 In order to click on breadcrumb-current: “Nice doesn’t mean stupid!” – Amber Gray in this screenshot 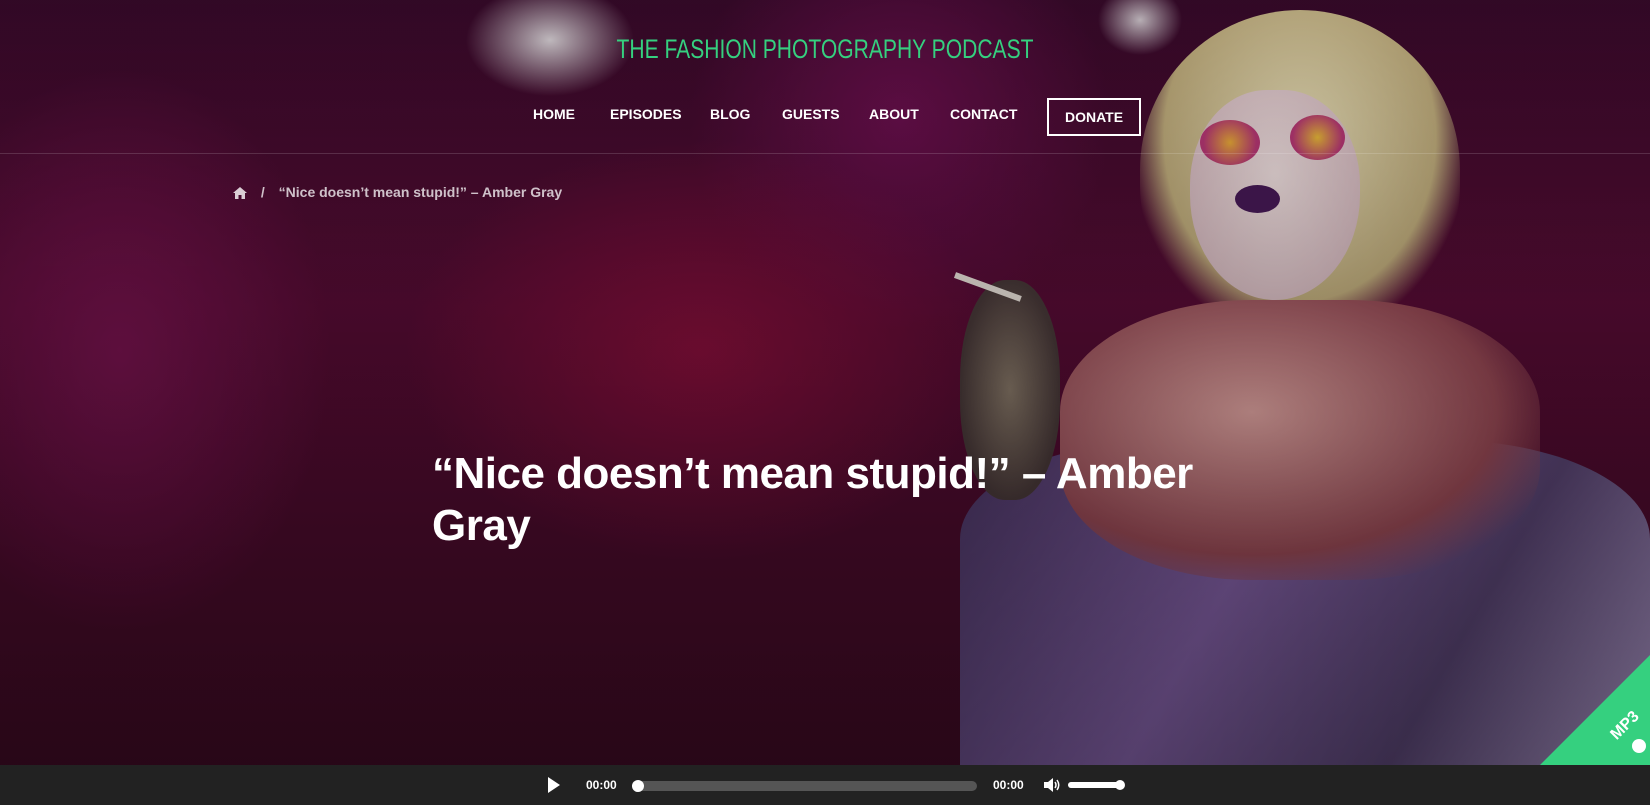, I will do `click(420, 192)`.